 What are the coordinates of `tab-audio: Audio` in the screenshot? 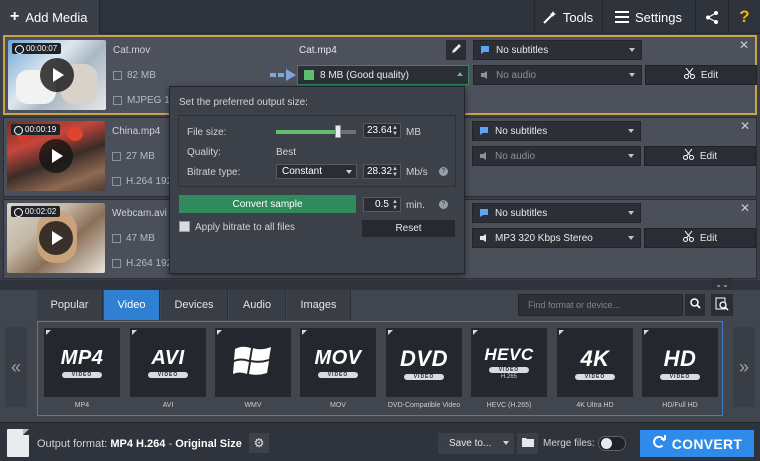 It's located at (257, 305).